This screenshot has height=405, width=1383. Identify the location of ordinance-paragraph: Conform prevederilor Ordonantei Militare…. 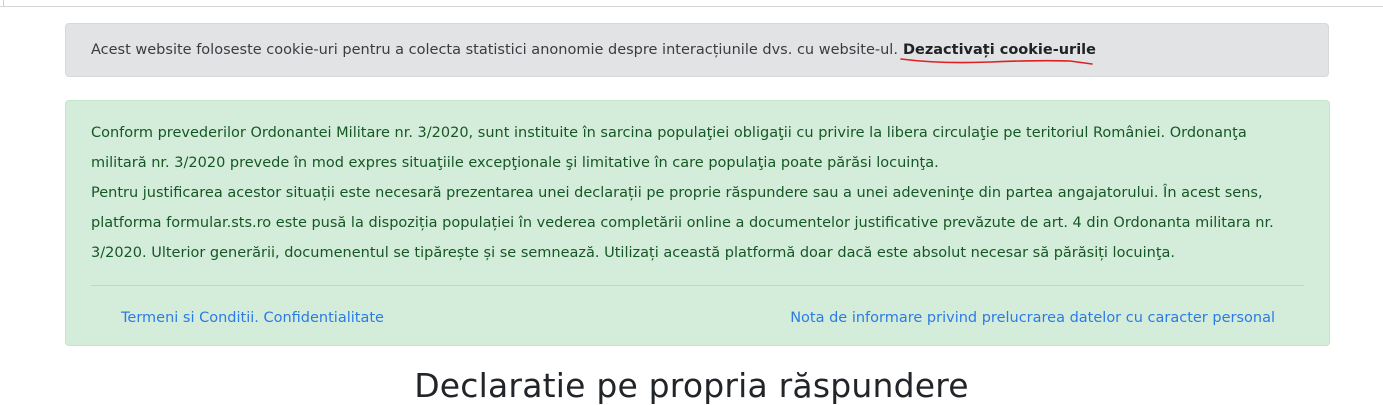
(669, 148).